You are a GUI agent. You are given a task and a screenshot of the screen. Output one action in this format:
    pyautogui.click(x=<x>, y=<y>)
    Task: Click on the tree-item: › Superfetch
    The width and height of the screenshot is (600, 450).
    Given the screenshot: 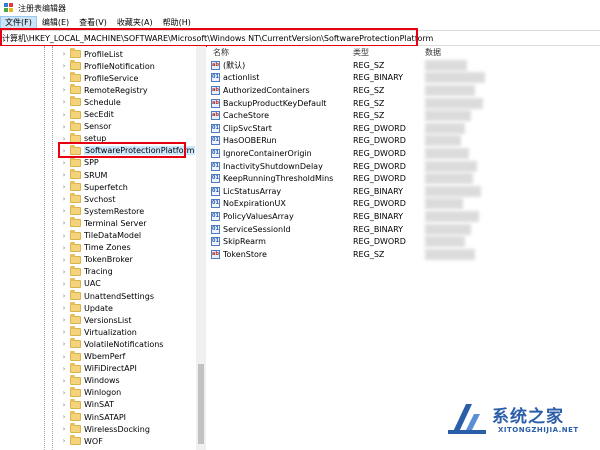 What is the action you would take?
    pyautogui.click(x=94, y=187)
    